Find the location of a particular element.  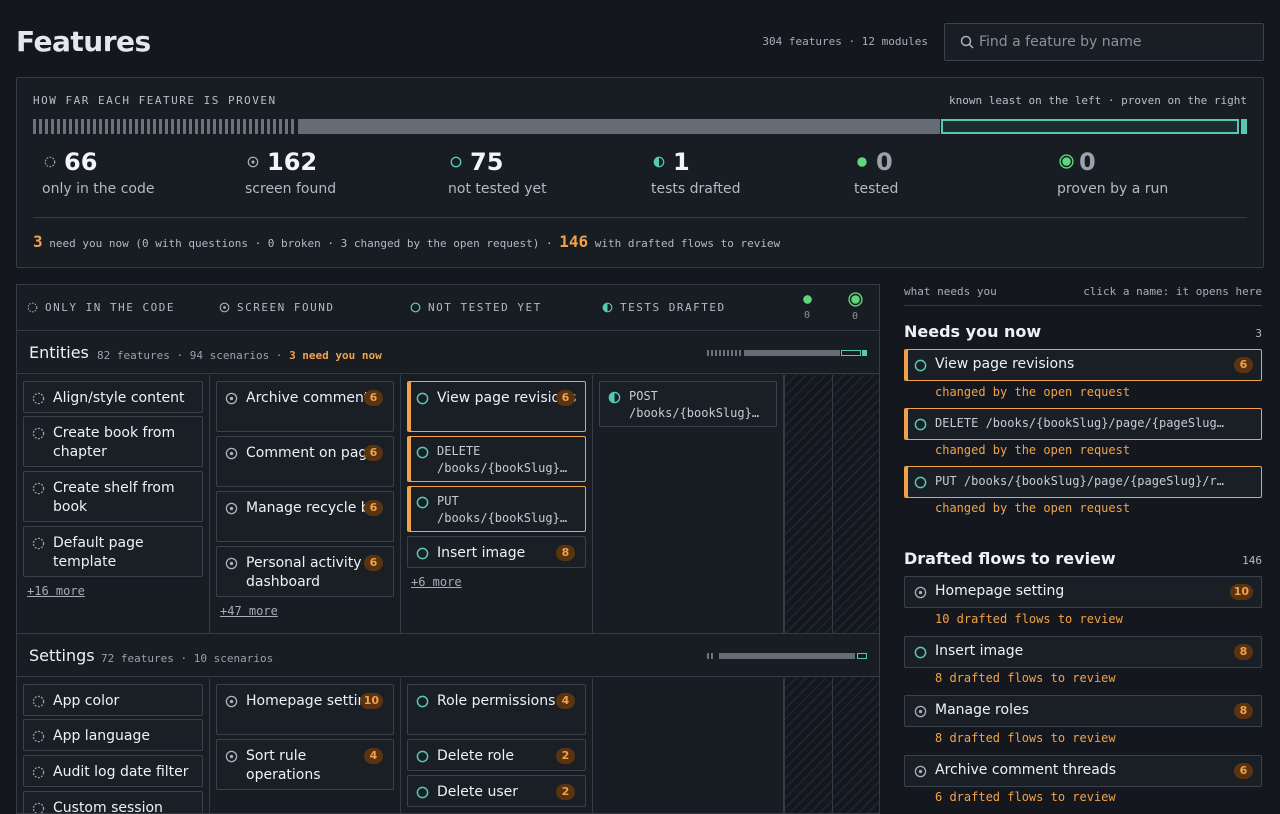

stat-value: 0 is located at coordinates (1087, 162).